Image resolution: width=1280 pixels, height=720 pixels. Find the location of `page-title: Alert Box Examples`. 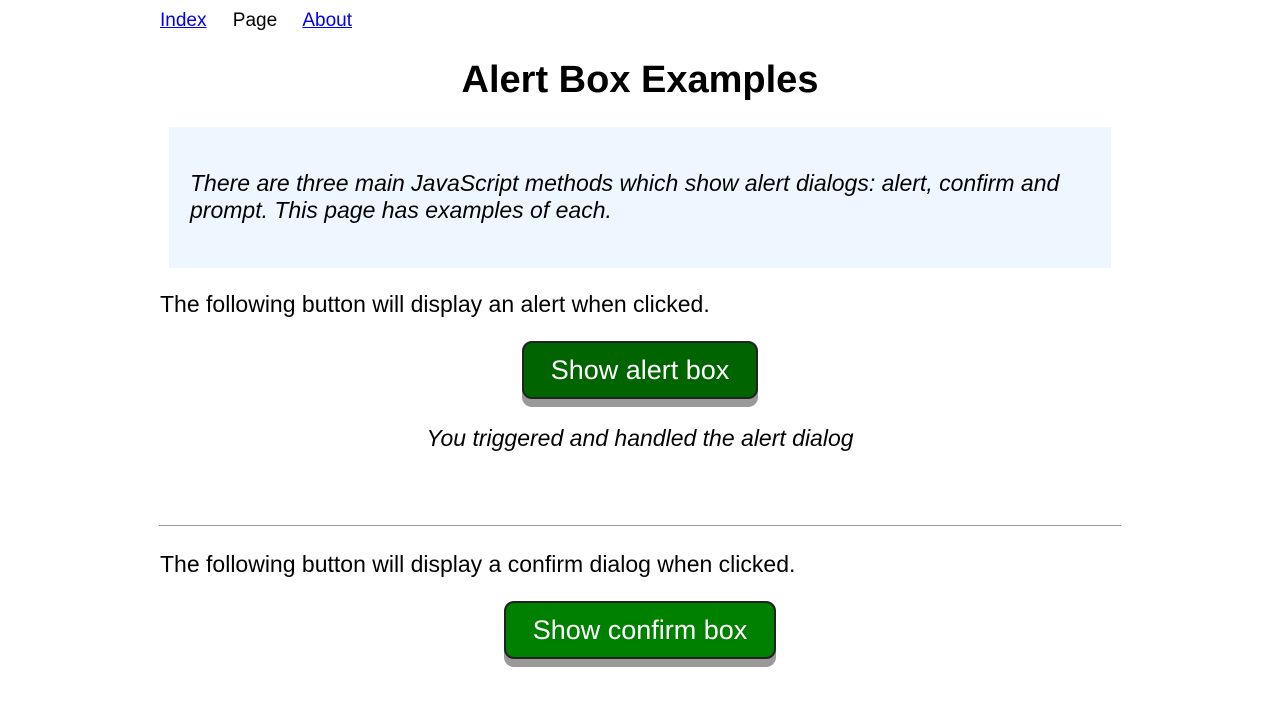

page-title: Alert Box Examples is located at coordinates (640, 80).